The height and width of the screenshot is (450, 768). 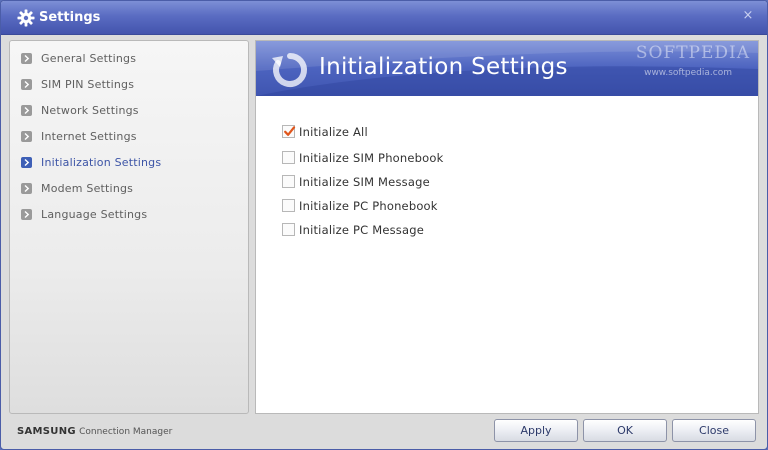 I want to click on title-bar: Settings ×, so click(x=384, y=18).